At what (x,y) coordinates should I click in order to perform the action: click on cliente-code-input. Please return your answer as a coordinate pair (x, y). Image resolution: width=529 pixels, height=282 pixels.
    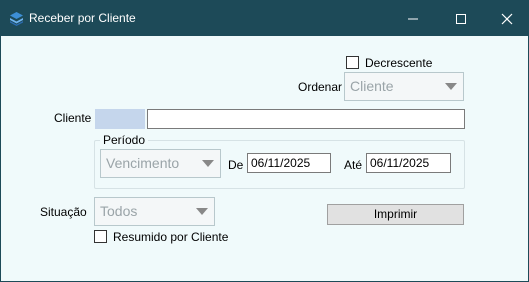
    Looking at the image, I should click on (120, 119).